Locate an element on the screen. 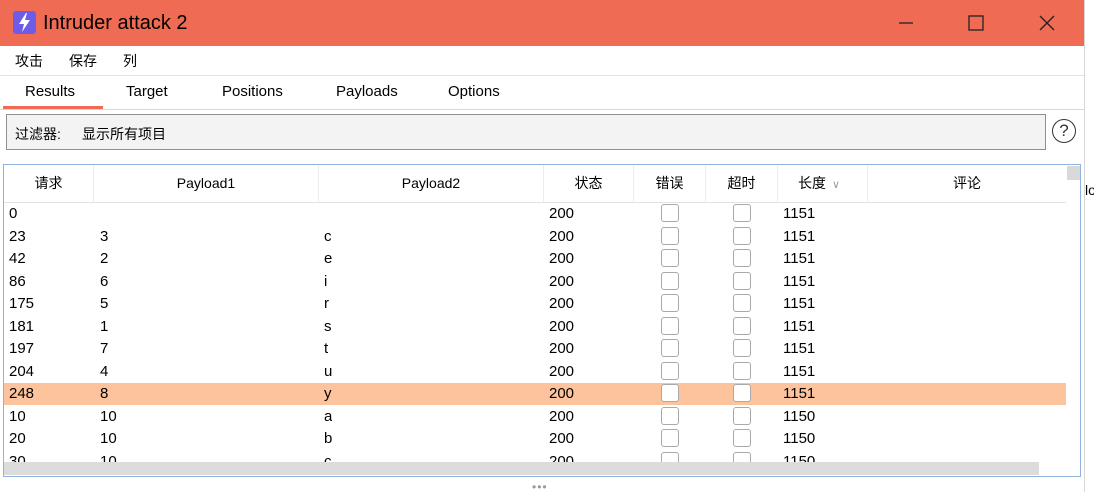 This screenshot has width=1094, height=494. table-row: 10 10 a 200 1150 is located at coordinates (535, 417).